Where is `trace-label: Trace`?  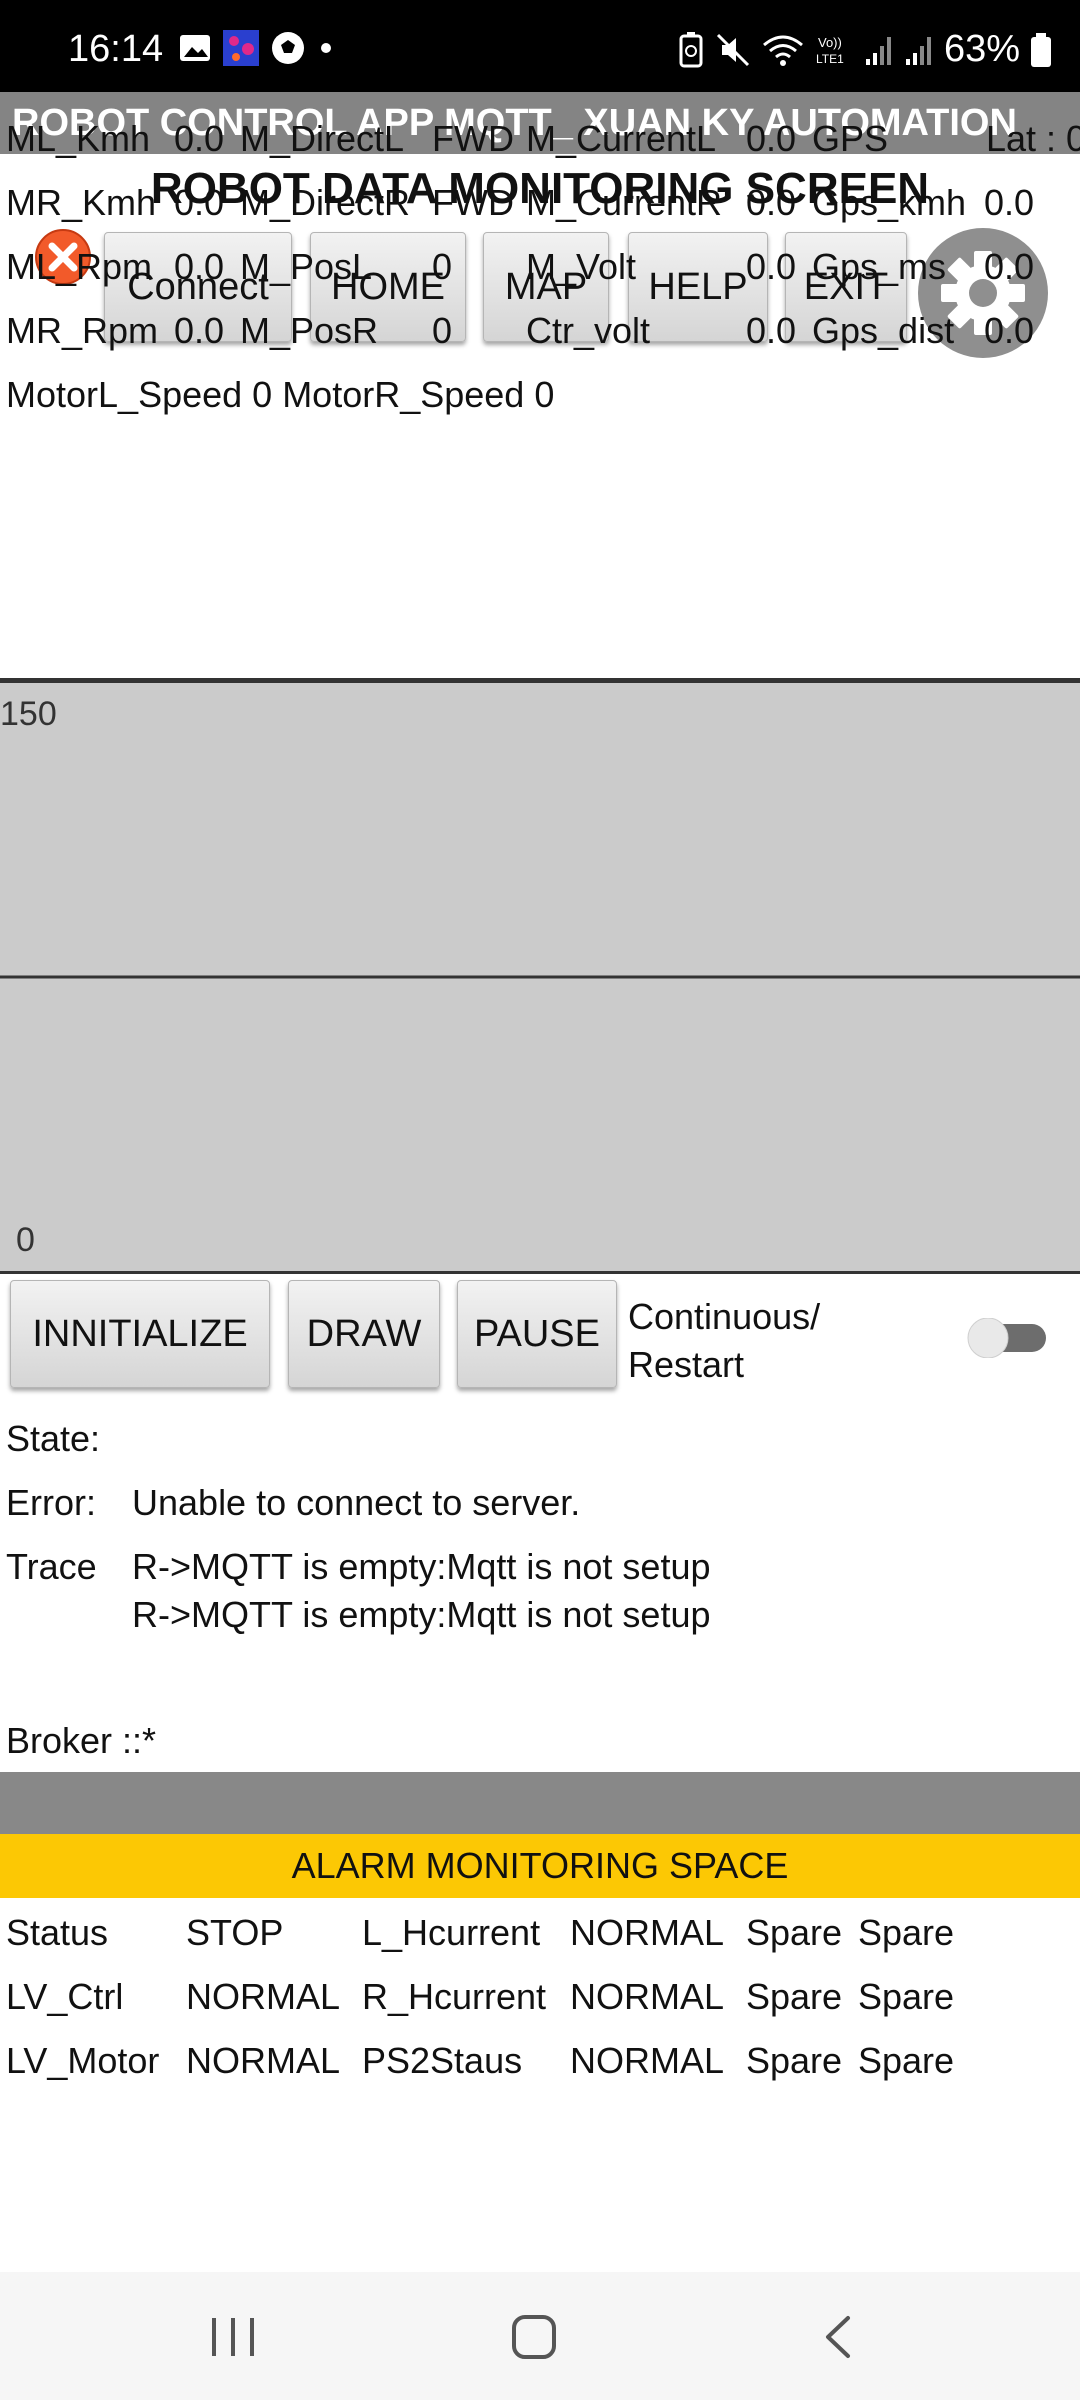 trace-label: Trace is located at coordinates (51, 1566).